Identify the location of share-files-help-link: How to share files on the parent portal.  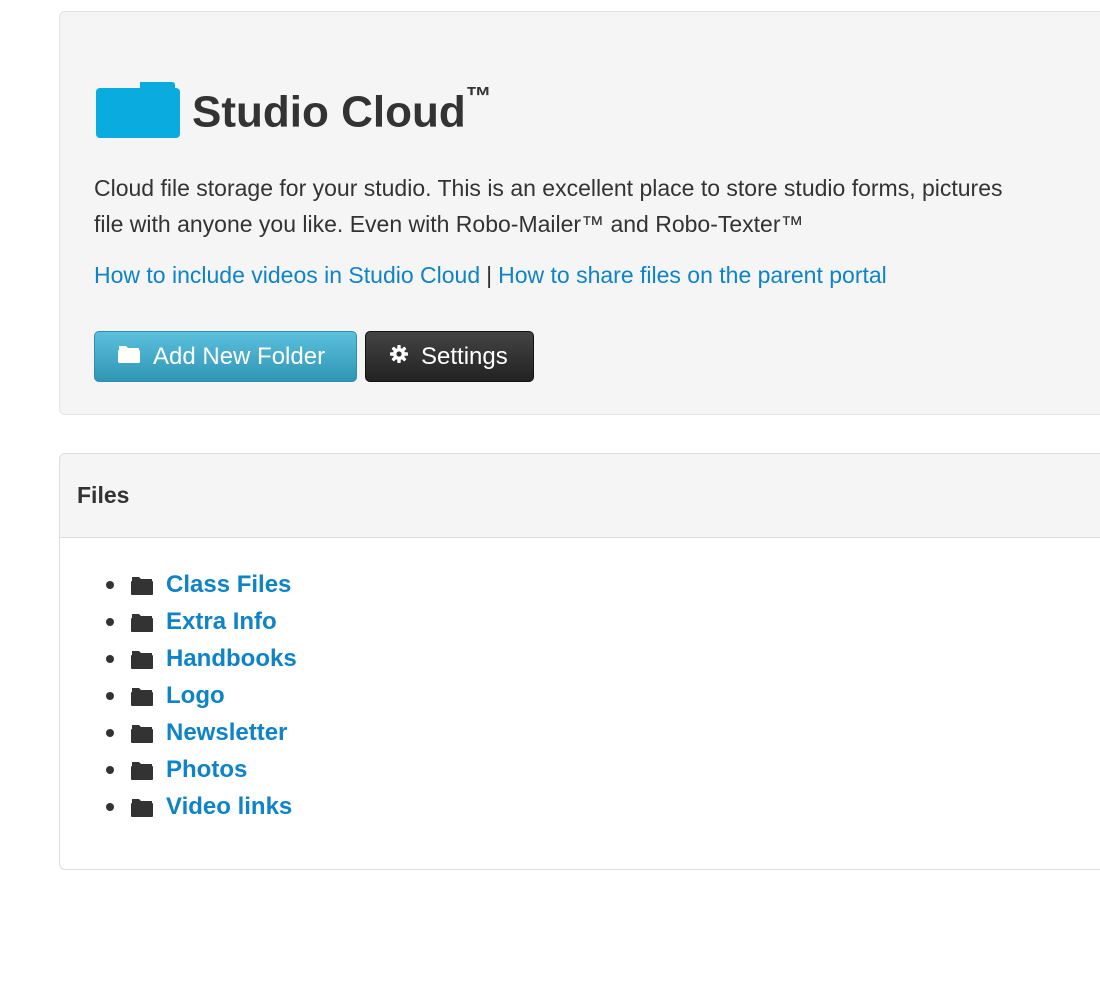
(692, 275).